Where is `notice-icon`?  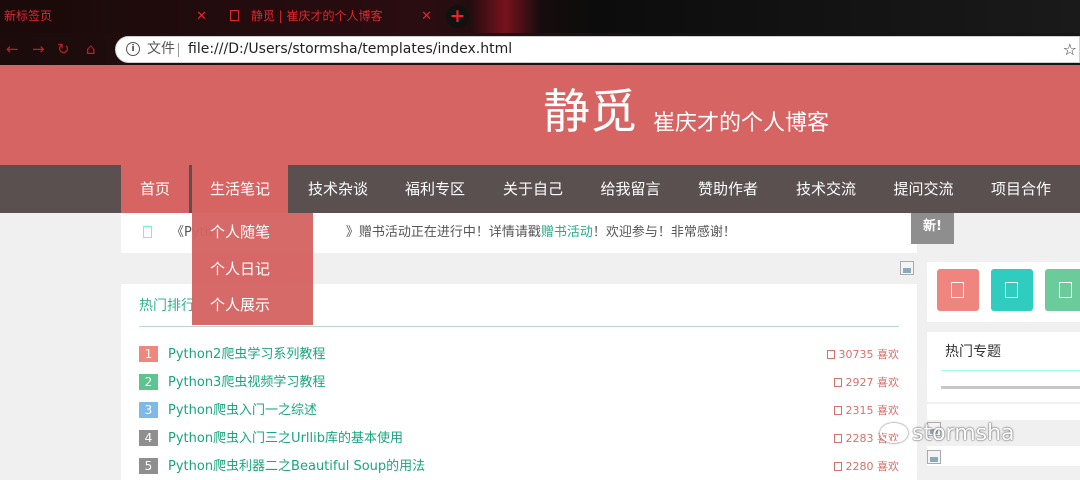 notice-icon is located at coordinates (147, 232).